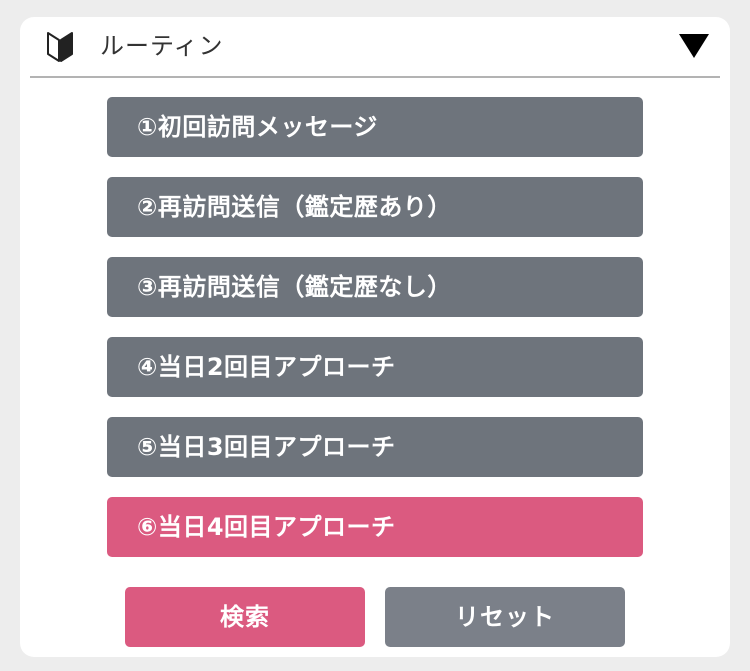  Describe the element at coordinates (375, 527) in the screenshot. I see `routine-button-6: ⑥当日4回目アプローチ` at that location.